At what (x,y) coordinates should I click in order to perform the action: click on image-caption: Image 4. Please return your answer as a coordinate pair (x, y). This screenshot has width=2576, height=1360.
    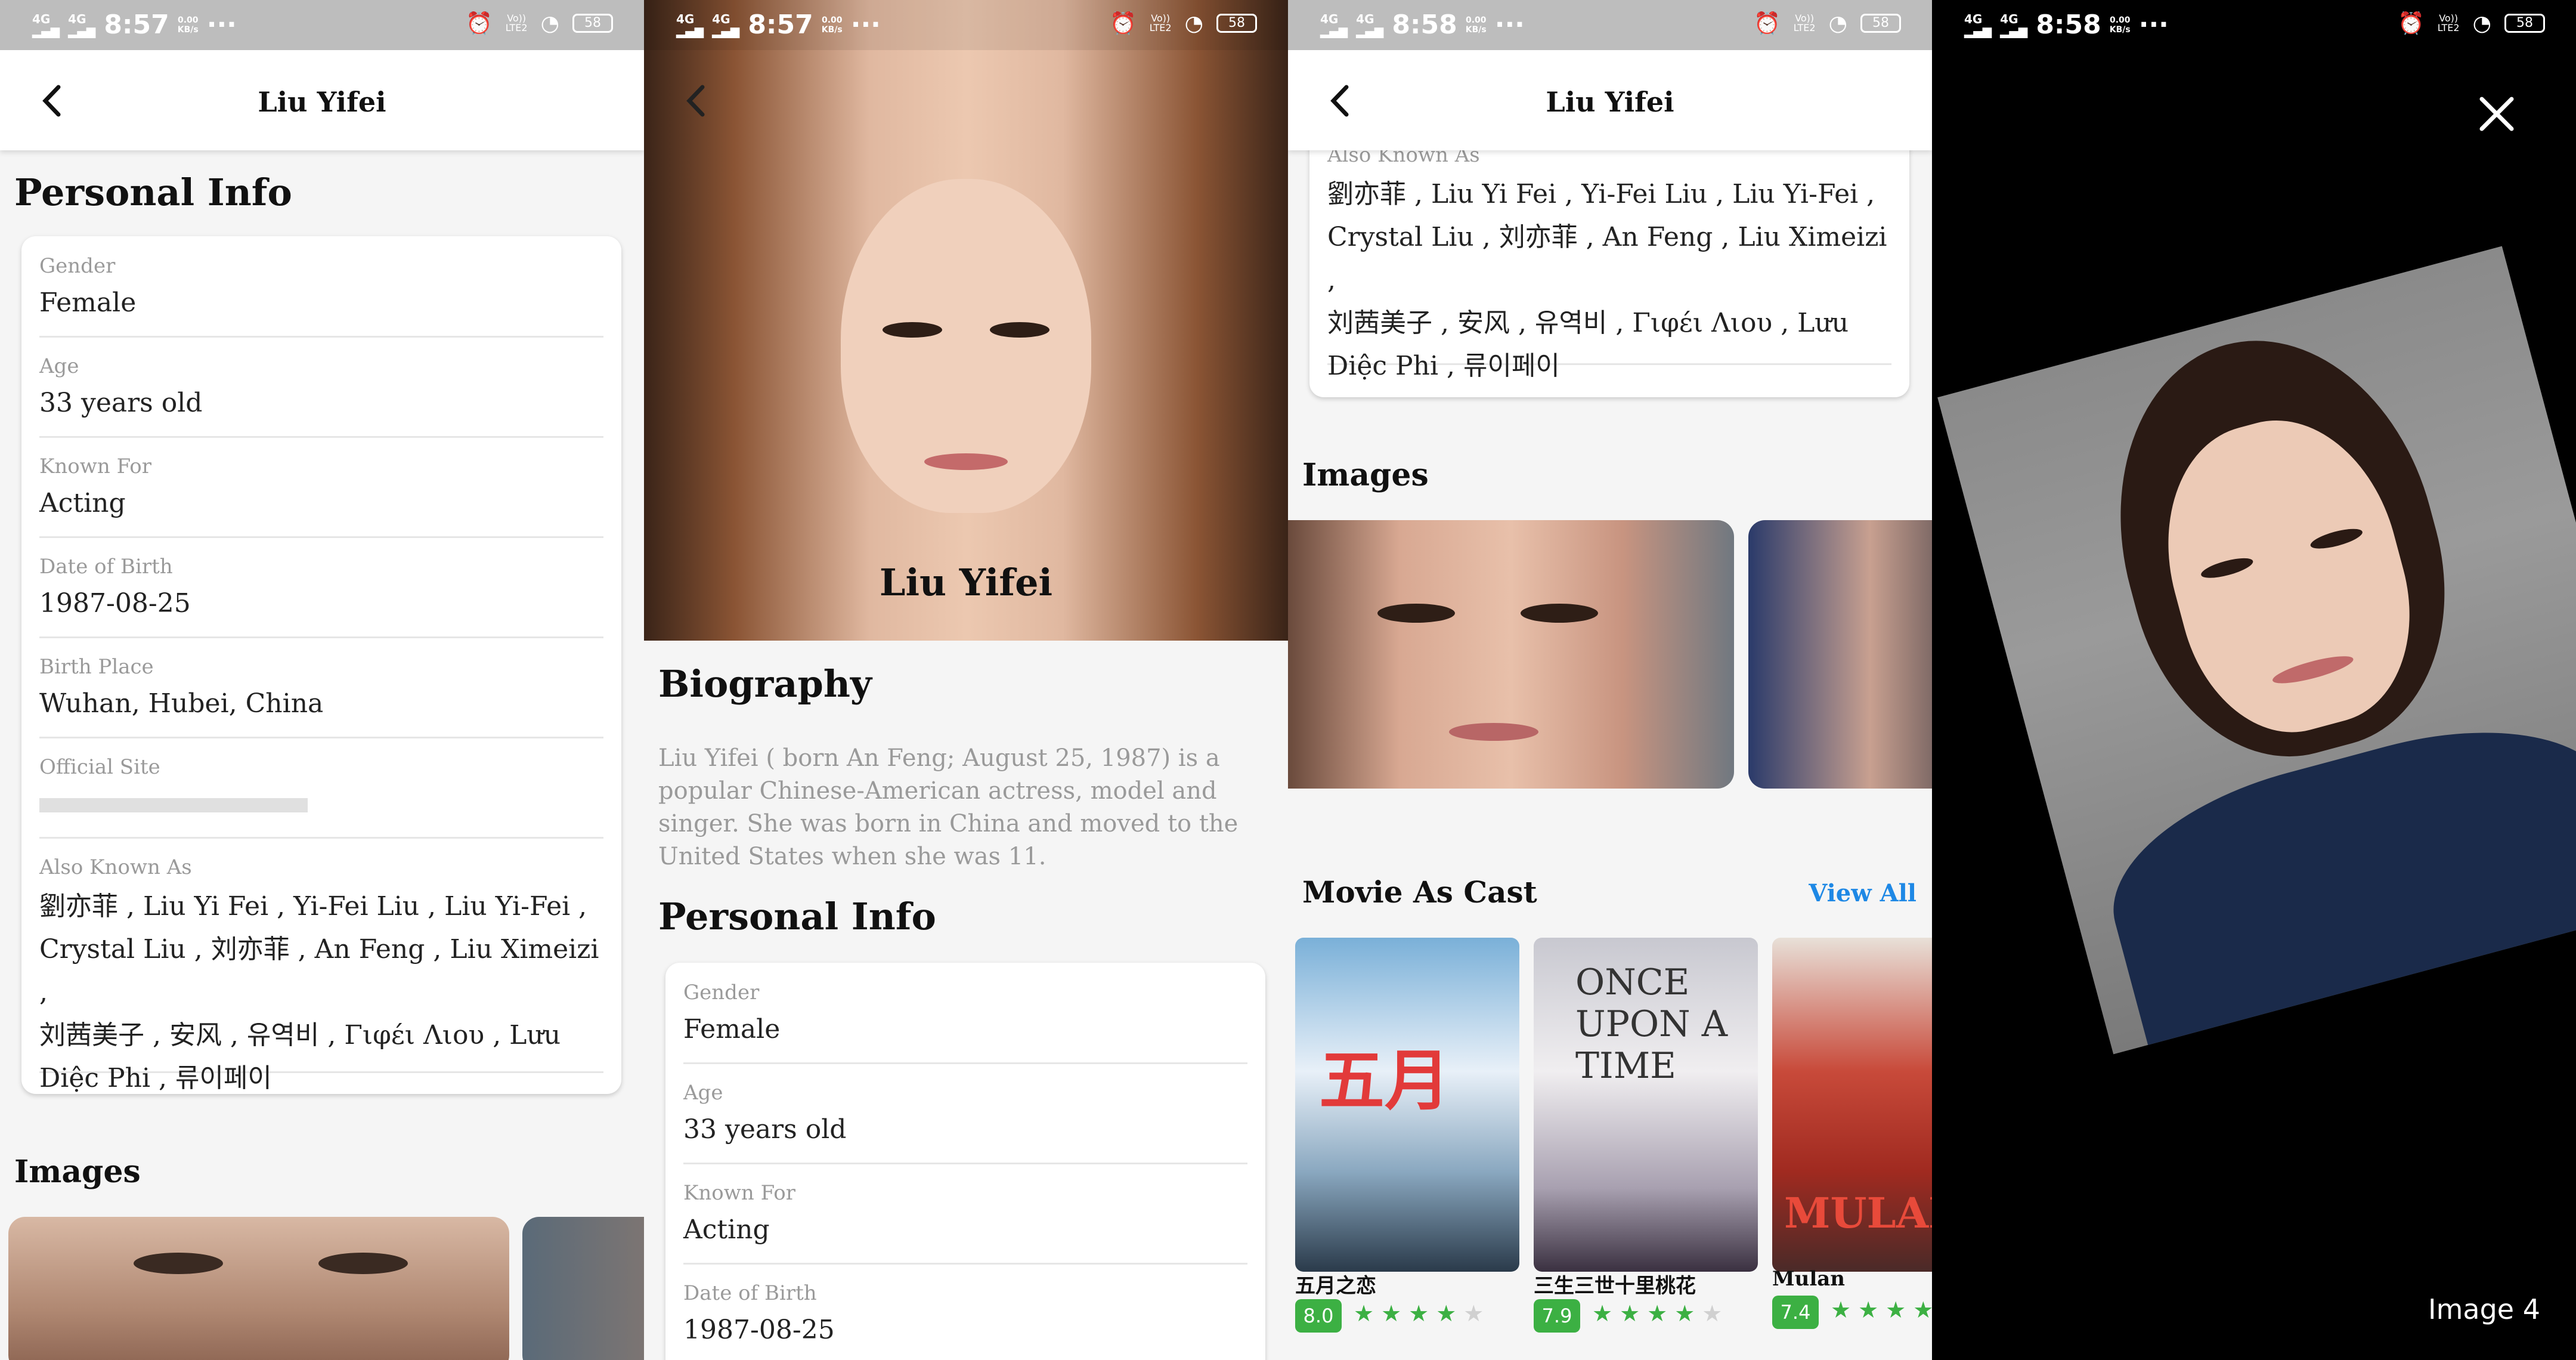
    Looking at the image, I should click on (2484, 1309).